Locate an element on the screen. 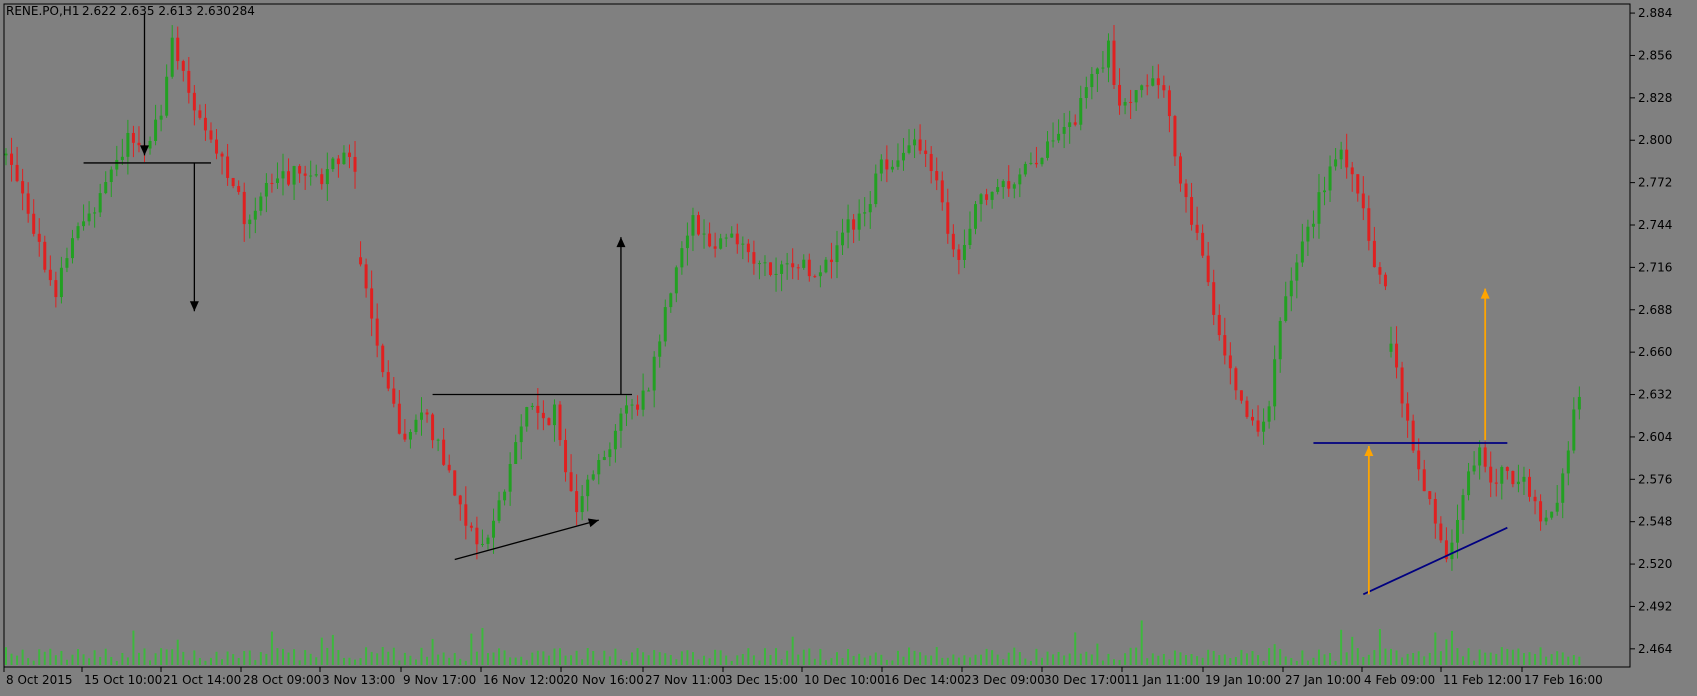 The image size is (1697, 696). x-tick-label: 17 Feb 16:00 is located at coordinates (1563, 680).